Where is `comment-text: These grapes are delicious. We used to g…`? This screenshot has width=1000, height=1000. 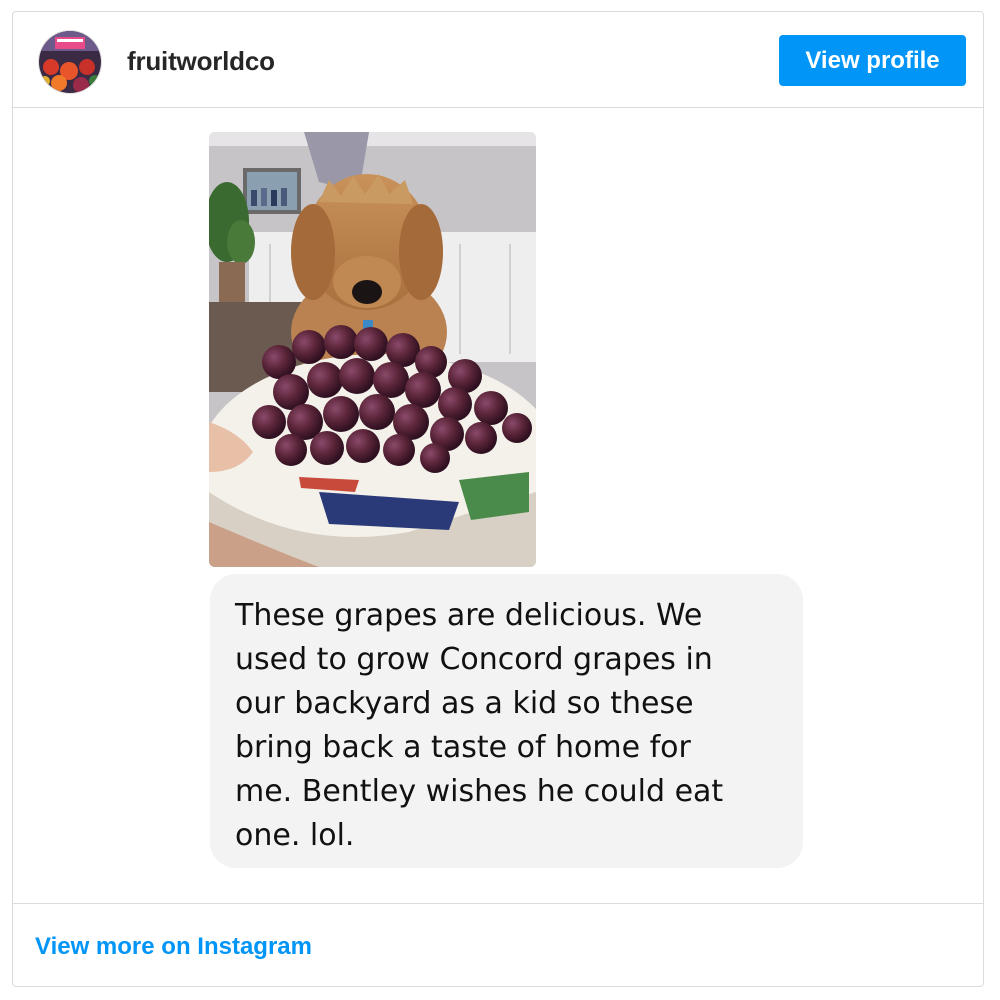 comment-text: These grapes are delicious. We used to g… is located at coordinates (479, 725).